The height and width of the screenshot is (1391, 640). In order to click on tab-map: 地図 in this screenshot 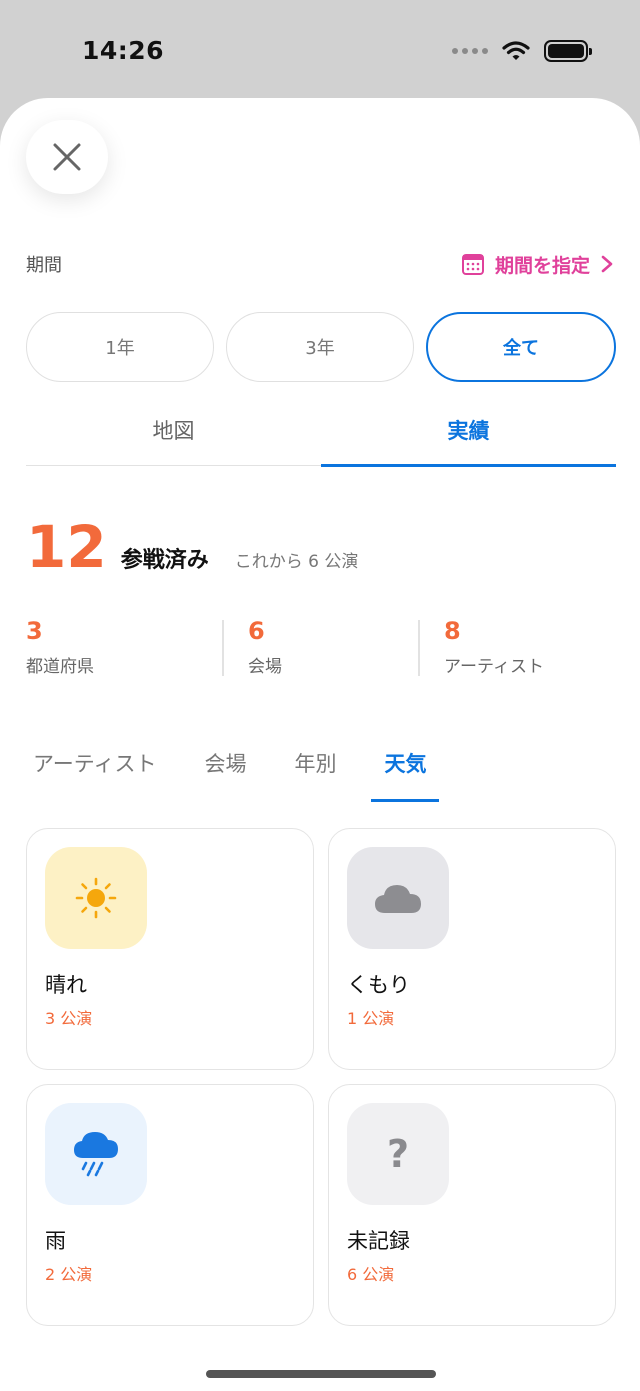, I will do `click(173, 436)`.